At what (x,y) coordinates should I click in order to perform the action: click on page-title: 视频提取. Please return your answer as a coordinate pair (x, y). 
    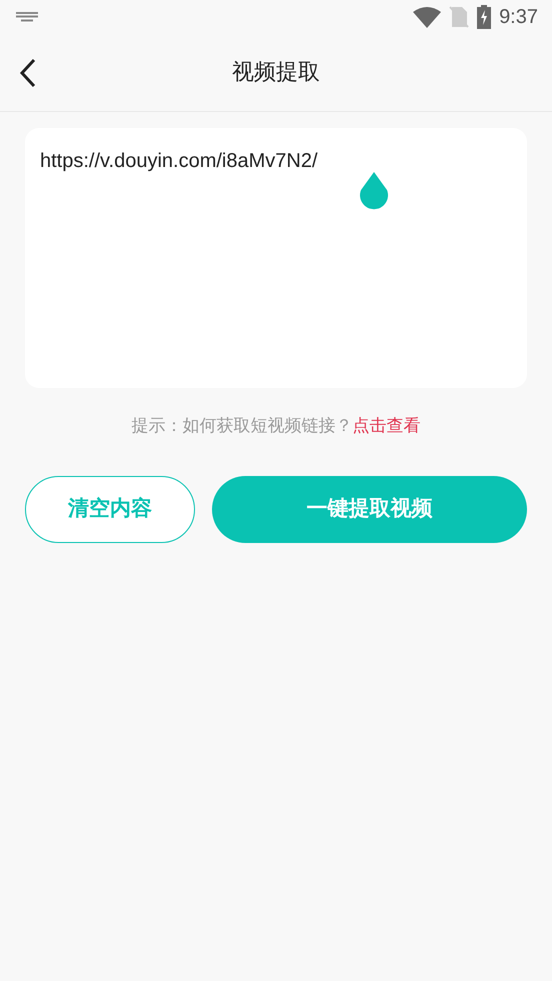
    Looking at the image, I should click on (276, 73).